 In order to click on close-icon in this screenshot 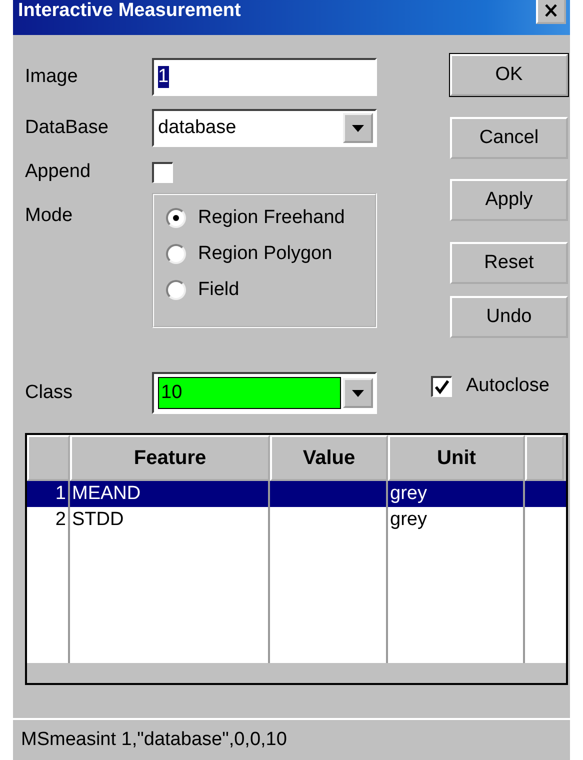, I will do `click(551, 10)`.